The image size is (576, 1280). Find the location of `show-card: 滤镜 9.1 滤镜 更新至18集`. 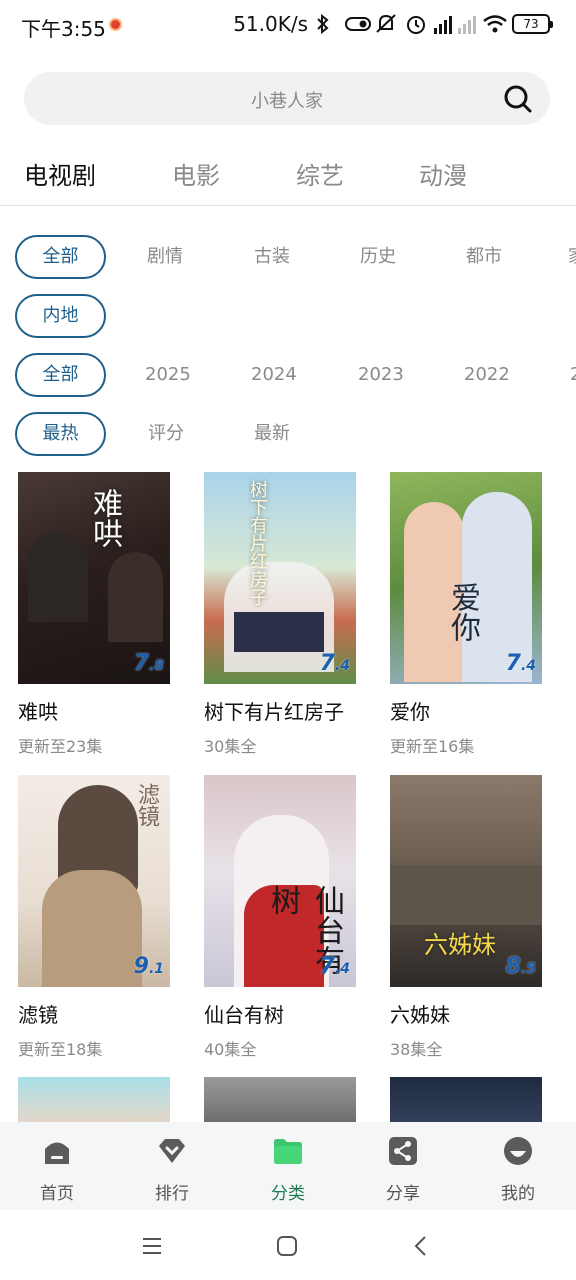

show-card: 滤镜 9.1 滤镜 更新至18集 is located at coordinates (94, 917).